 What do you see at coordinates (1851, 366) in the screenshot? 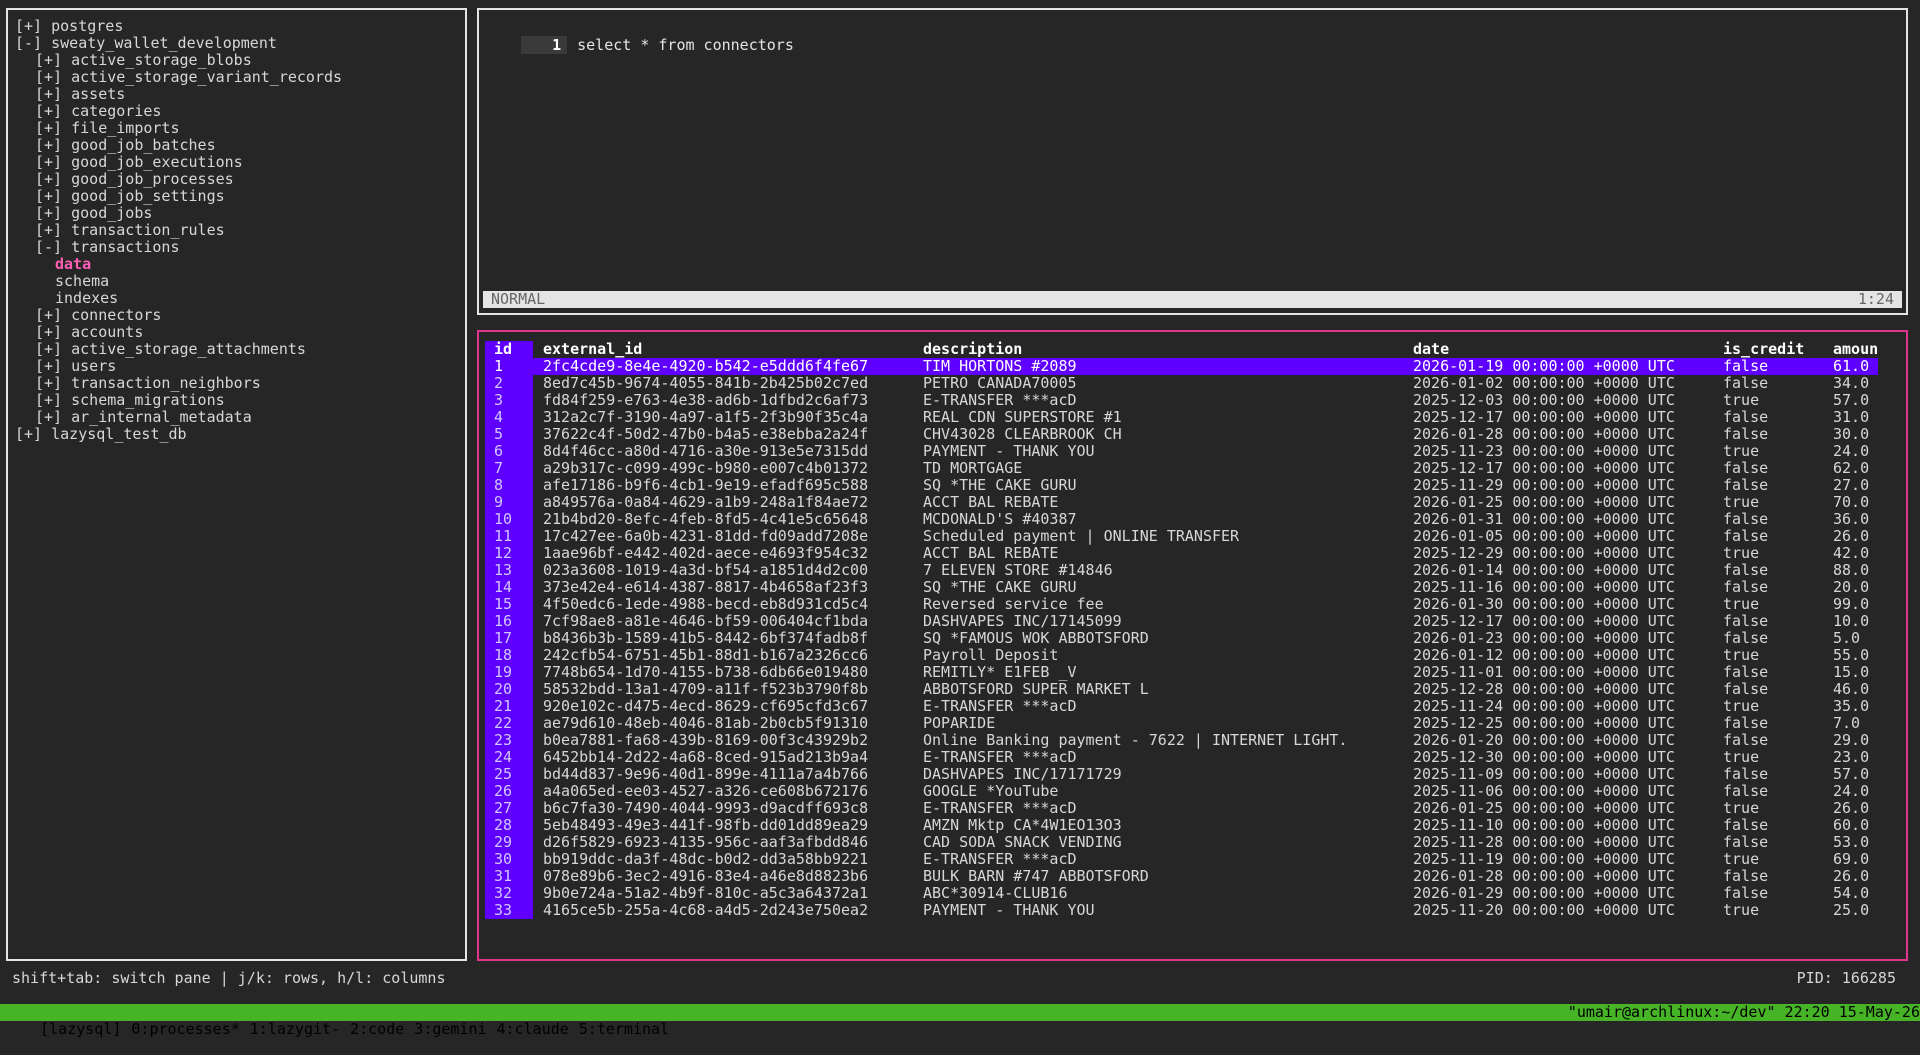
I see `table-cell: 61.0` at bounding box center [1851, 366].